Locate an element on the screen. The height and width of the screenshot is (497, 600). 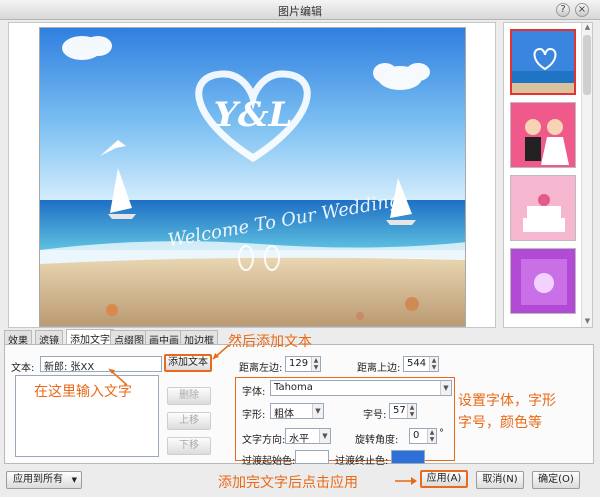
apply-button: 应用(A) is located at coordinates (444, 479).